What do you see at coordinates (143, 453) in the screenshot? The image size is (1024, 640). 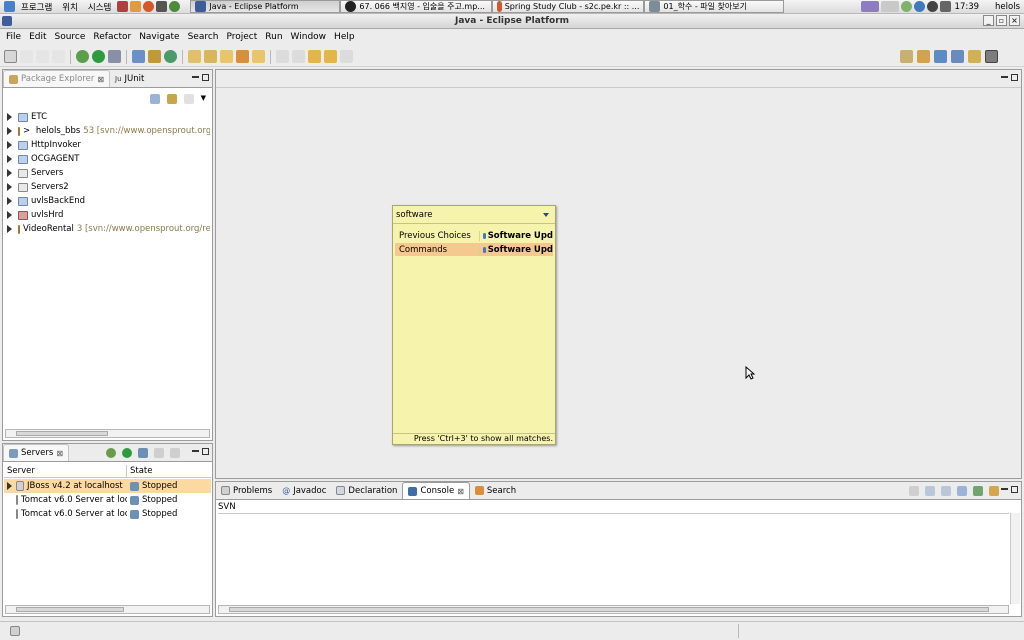 I see `profile-server-icon` at bounding box center [143, 453].